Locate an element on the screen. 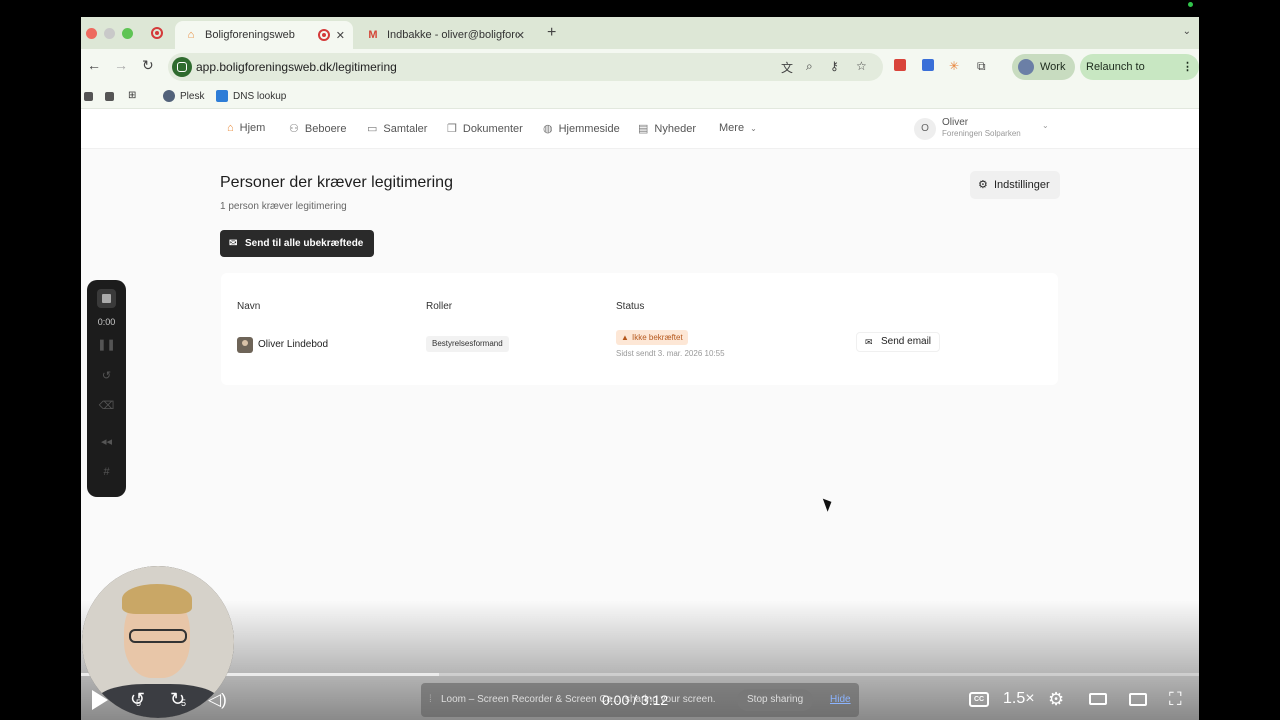  role-tag: Bestyrelsesformand is located at coordinates (467, 344).